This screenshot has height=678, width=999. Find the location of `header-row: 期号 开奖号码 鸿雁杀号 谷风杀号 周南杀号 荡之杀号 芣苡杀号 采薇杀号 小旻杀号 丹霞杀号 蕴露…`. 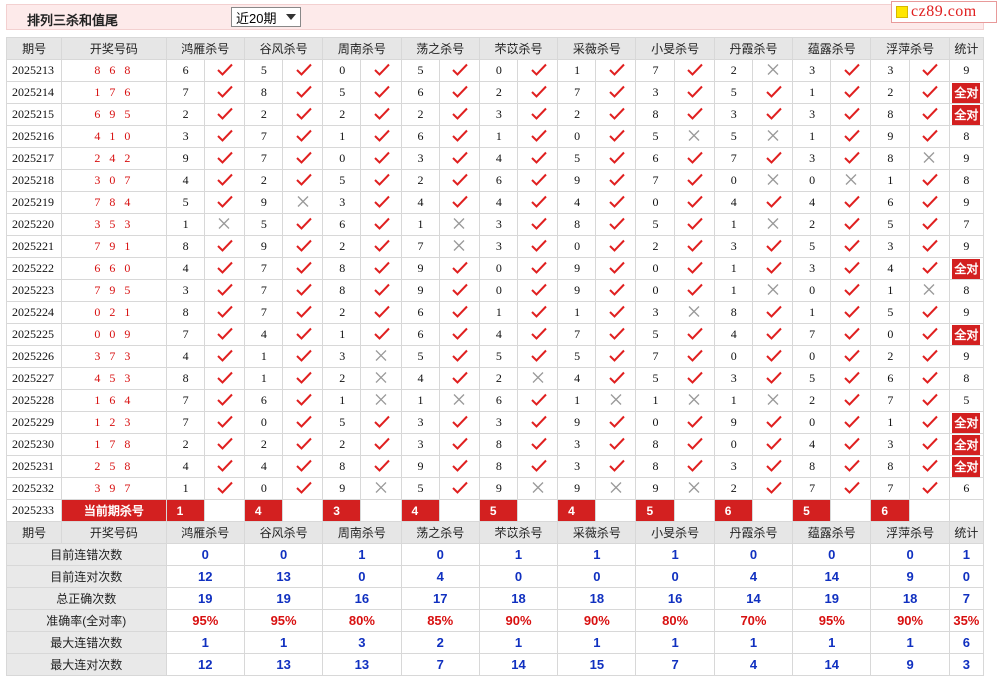

header-row: 期号 开奖号码 鸿雁杀号 谷风杀号 周南杀号 荡之杀号 芣苡杀号 采薇杀号 小旻杀号 丹霞杀号 蕴露… is located at coordinates (495, 48).